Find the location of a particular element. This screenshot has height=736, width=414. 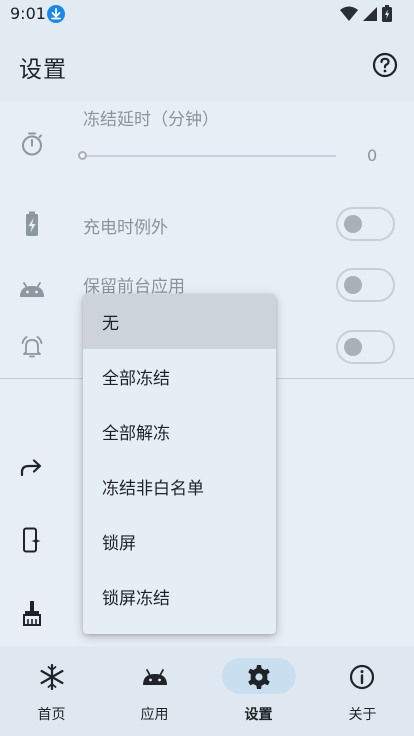

nav-label-settings: 设置 is located at coordinates (258, 715).